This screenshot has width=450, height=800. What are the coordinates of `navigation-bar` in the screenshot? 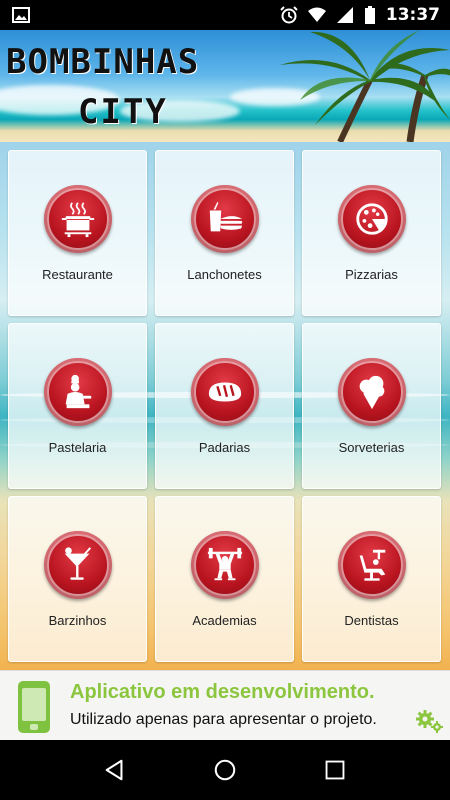 It's located at (225, 770).